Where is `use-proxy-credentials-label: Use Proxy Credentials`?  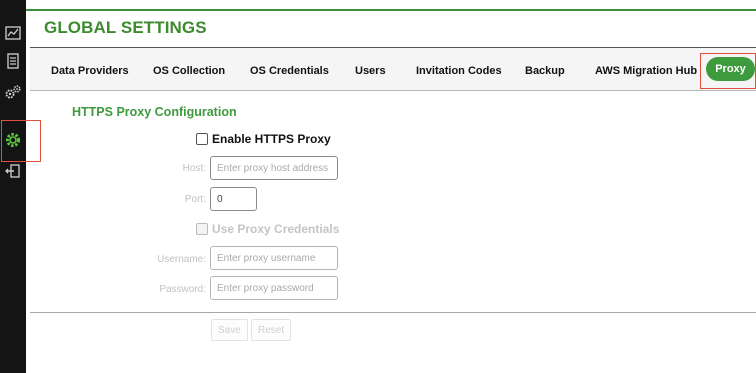 use-proxy-credentials-label: Use Proxy Credentials is located at coordinates (275, 229).